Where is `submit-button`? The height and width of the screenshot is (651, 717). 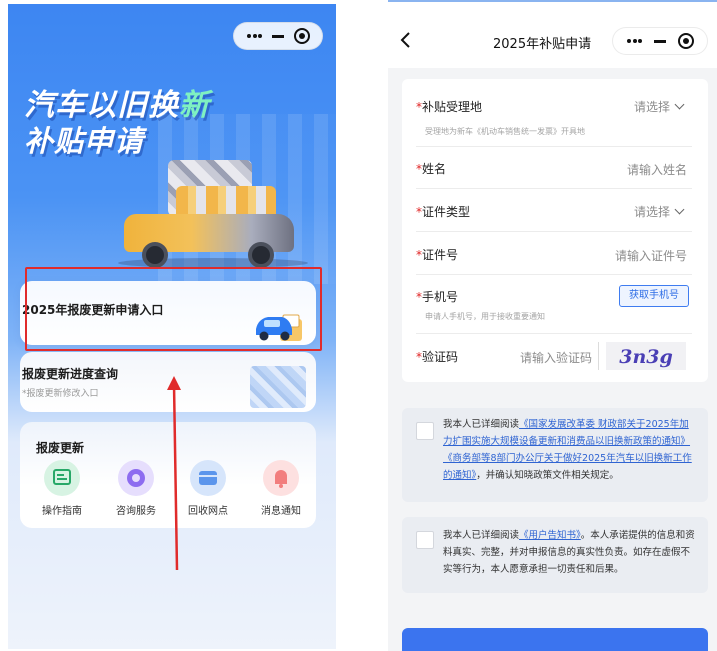
submit-button is located at coordinates (555, 639).